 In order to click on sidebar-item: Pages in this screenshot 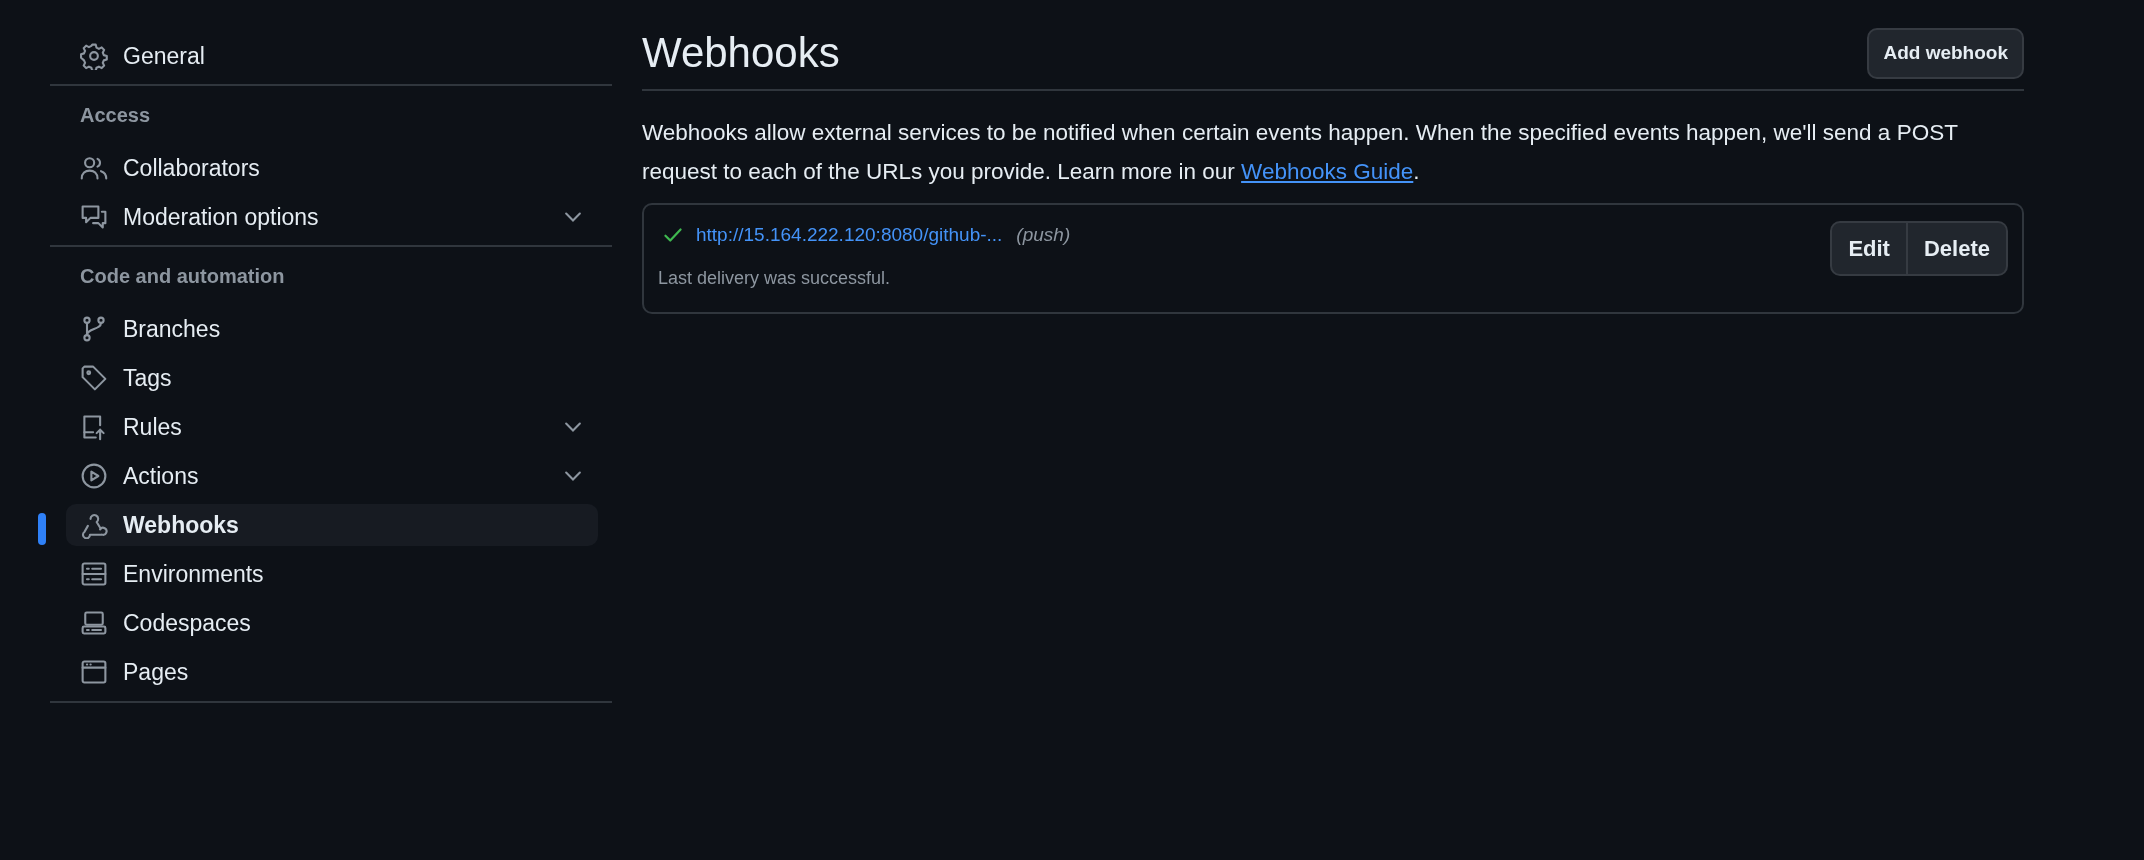, I will do `click(332, 672)`.